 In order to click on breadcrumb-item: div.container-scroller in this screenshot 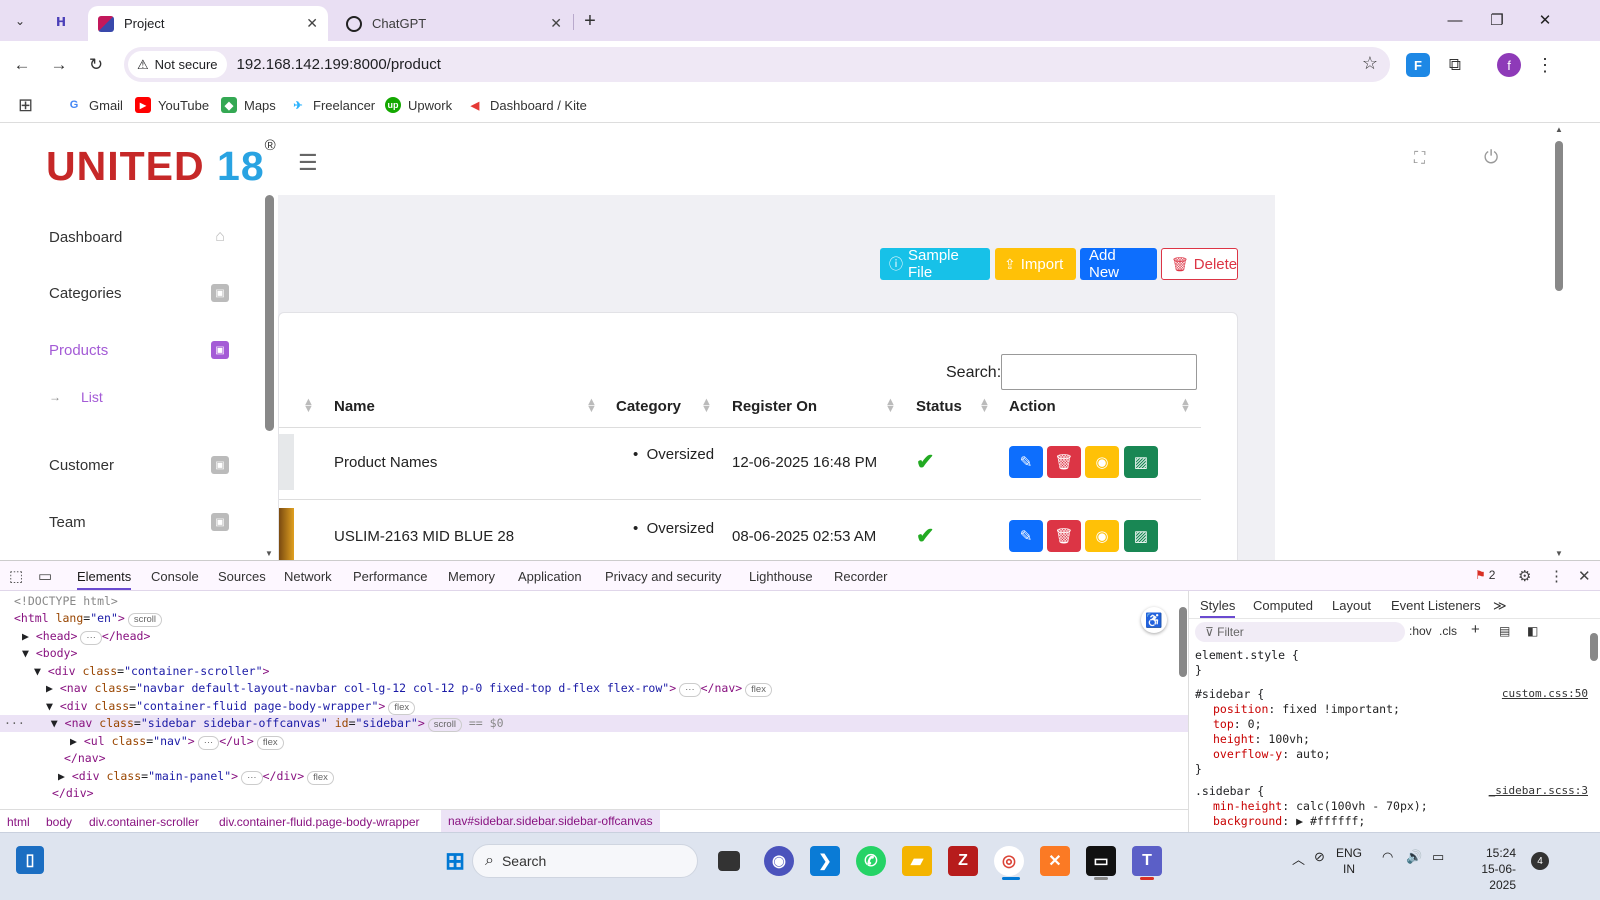, I will do `click(144, 822)`.